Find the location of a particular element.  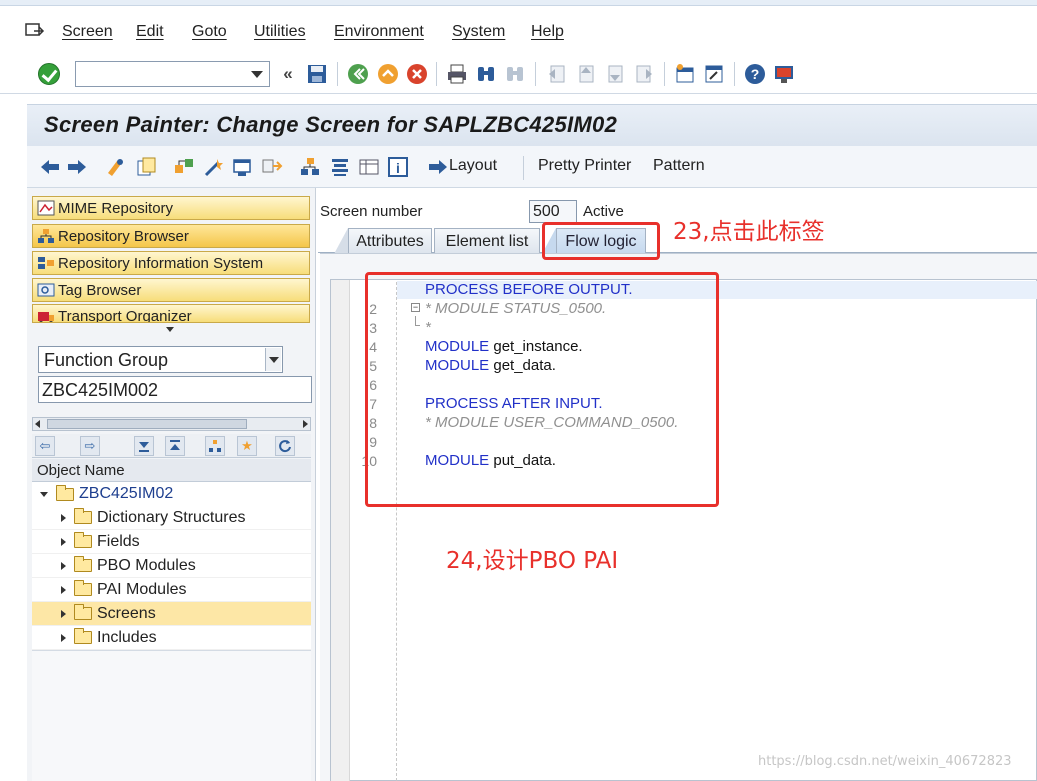

table-view-icon is located at coordinates (369, 167).